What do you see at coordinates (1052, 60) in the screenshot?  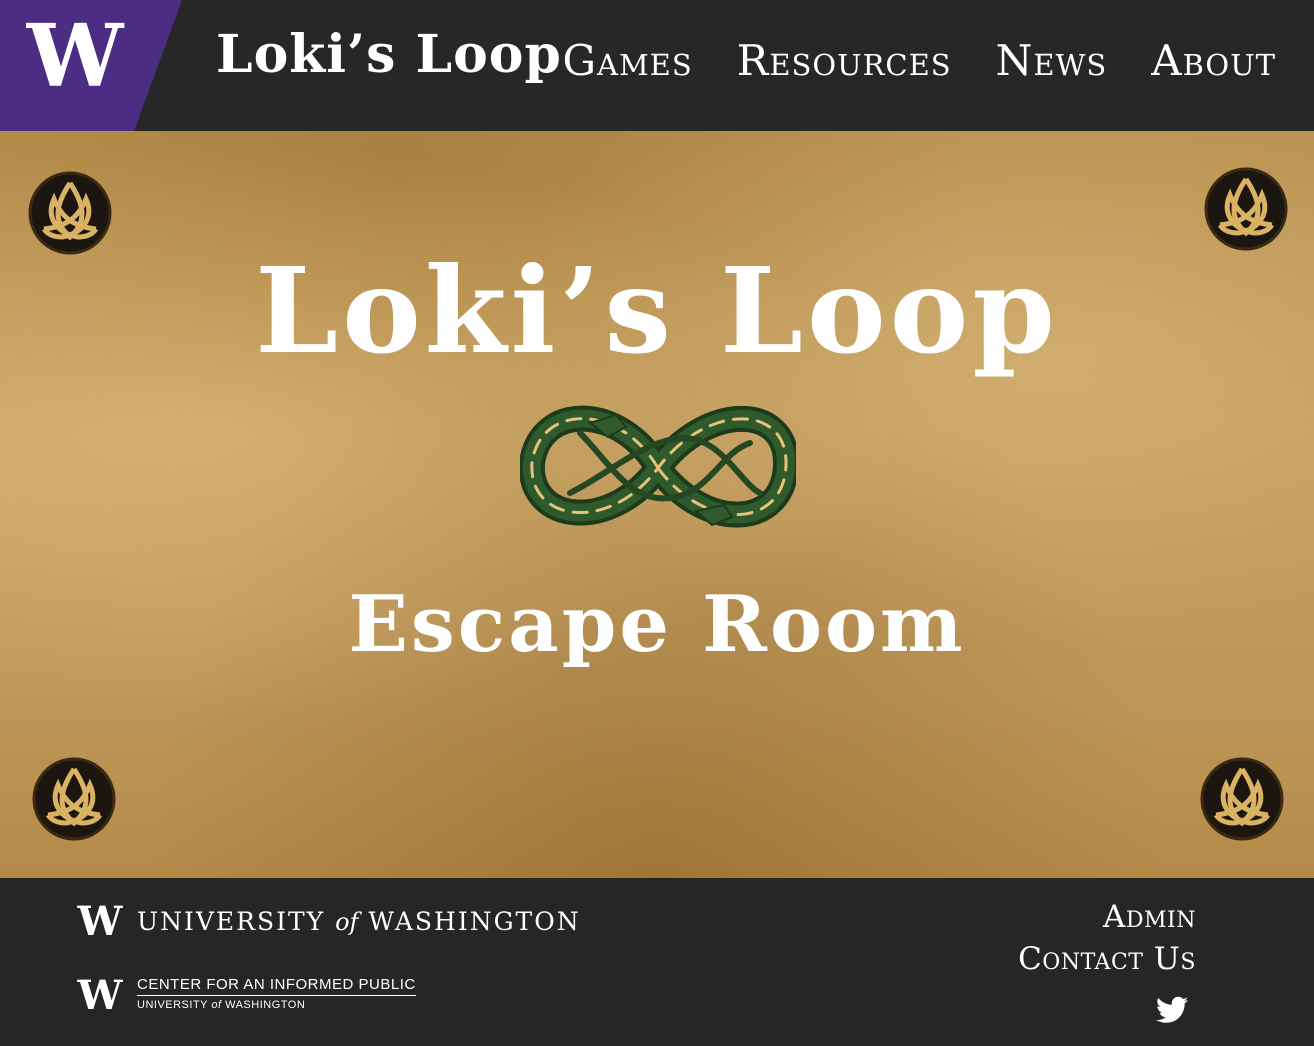 I see `nav-news: News` at bounding box center [1052, 60].